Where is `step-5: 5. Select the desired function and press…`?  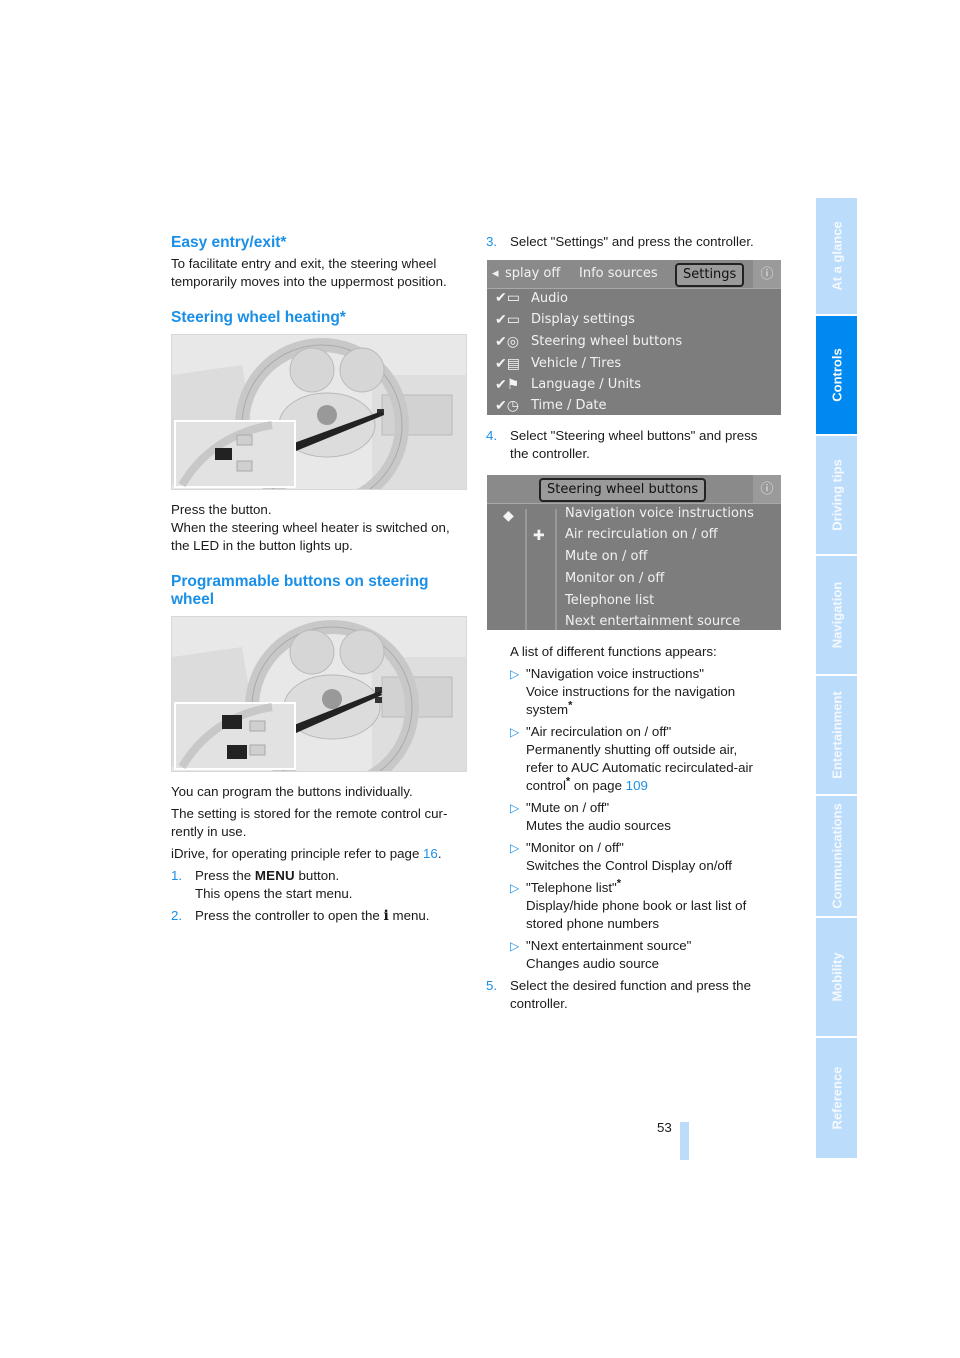
step-5: 5. Select the desired function and press… is located at coordinates (618, 994).